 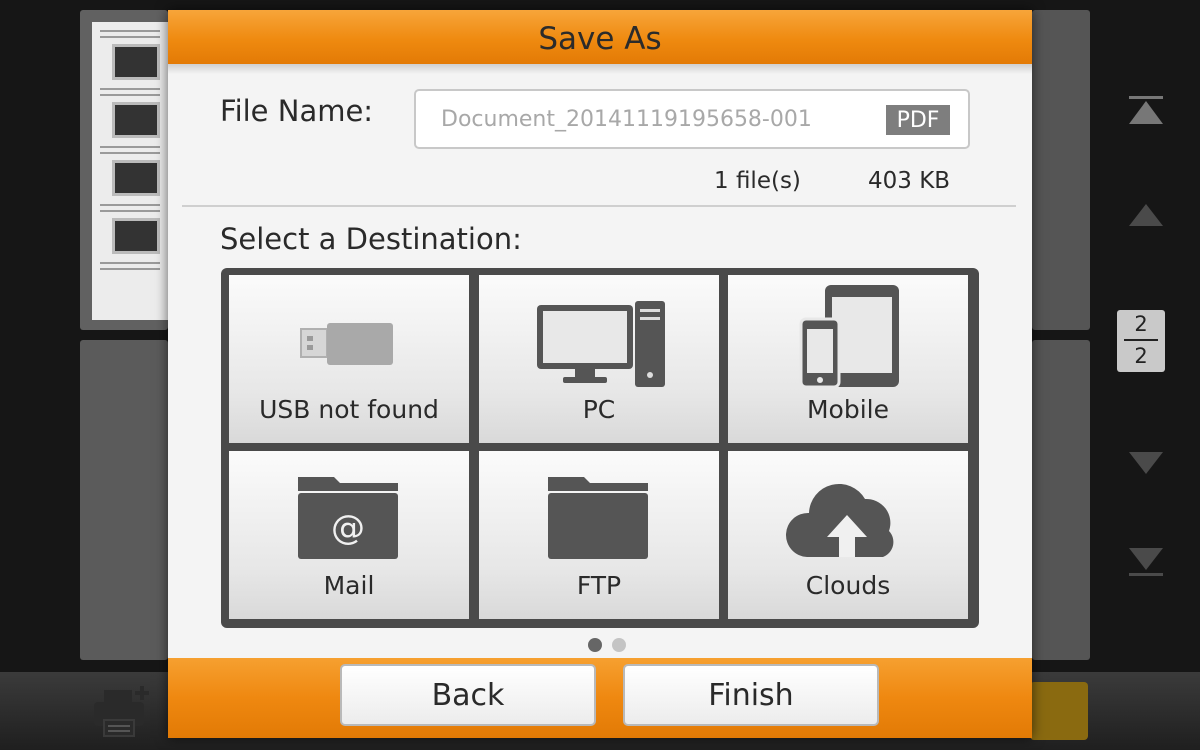 What do you see at coordinates (468, 695) in the screenshot?
I see `back-button: Back` at bounding box center [468, 695].